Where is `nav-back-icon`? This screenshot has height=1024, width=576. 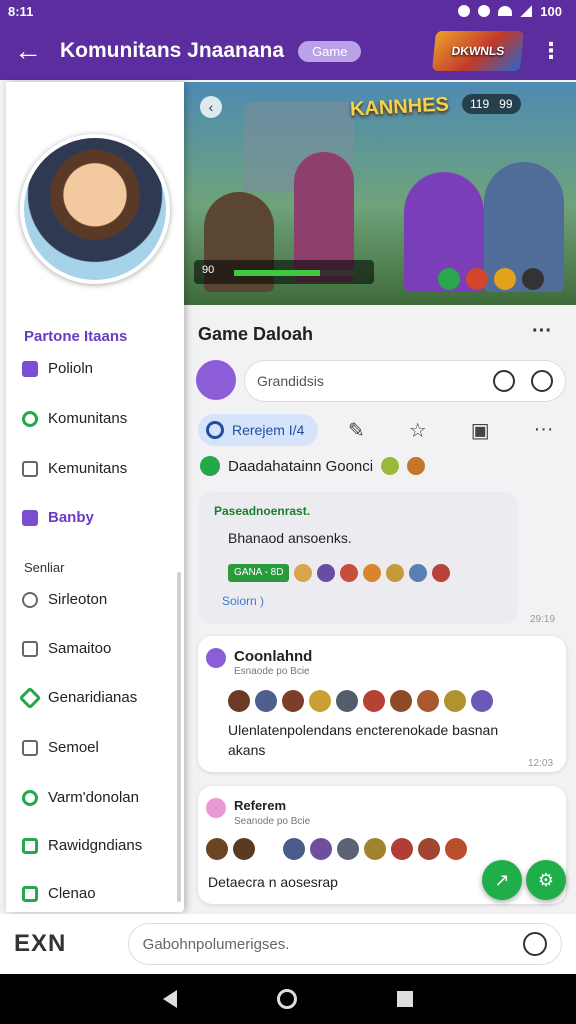
nav-back-icon is located at coordinates (170, 999).